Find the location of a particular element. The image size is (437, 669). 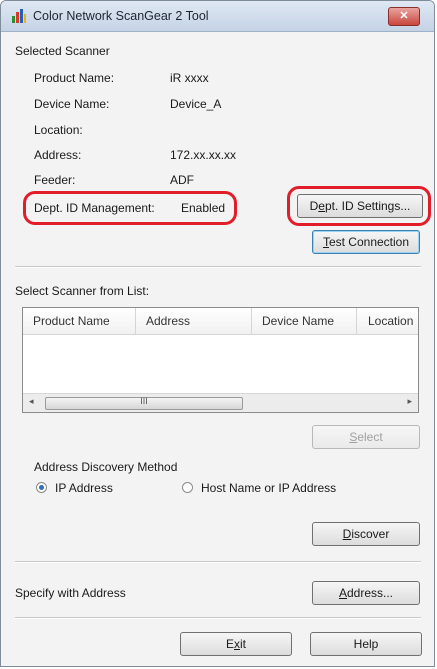

dept-id-management-value: Enabled is located at coordinates (203, 208).